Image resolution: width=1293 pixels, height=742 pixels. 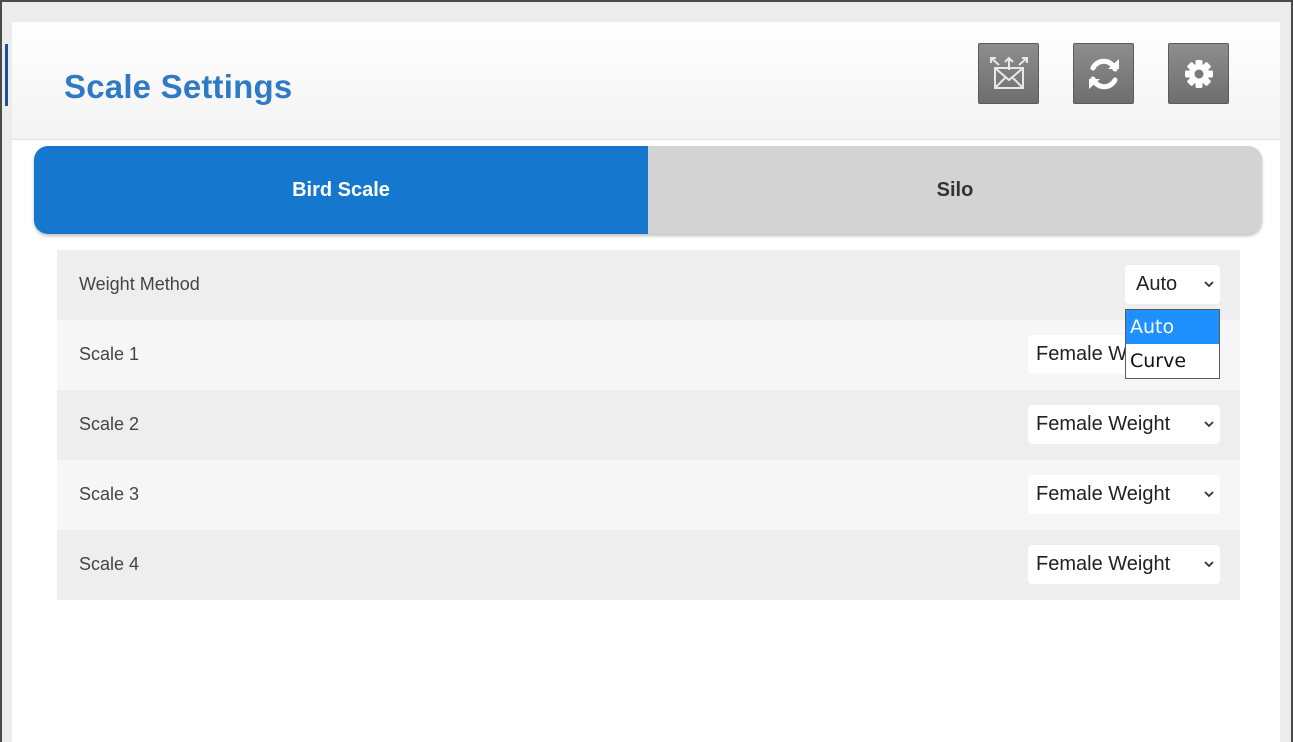 I want to click on scale-3-value: Female Weight, so click(x=1103, y=494).